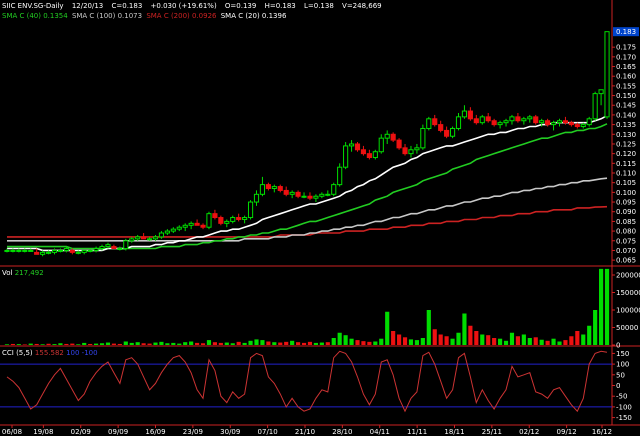  I want to click on price-tick-label: 0.100, so click(626, 193).